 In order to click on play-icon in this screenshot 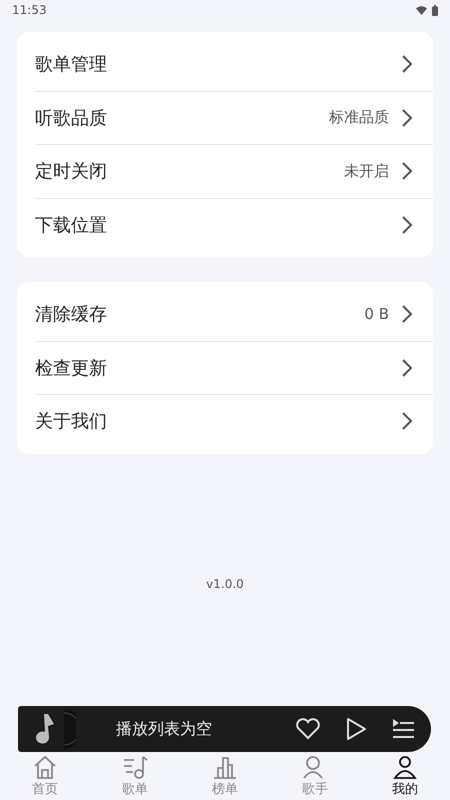, I will do `click(356, 729)`.